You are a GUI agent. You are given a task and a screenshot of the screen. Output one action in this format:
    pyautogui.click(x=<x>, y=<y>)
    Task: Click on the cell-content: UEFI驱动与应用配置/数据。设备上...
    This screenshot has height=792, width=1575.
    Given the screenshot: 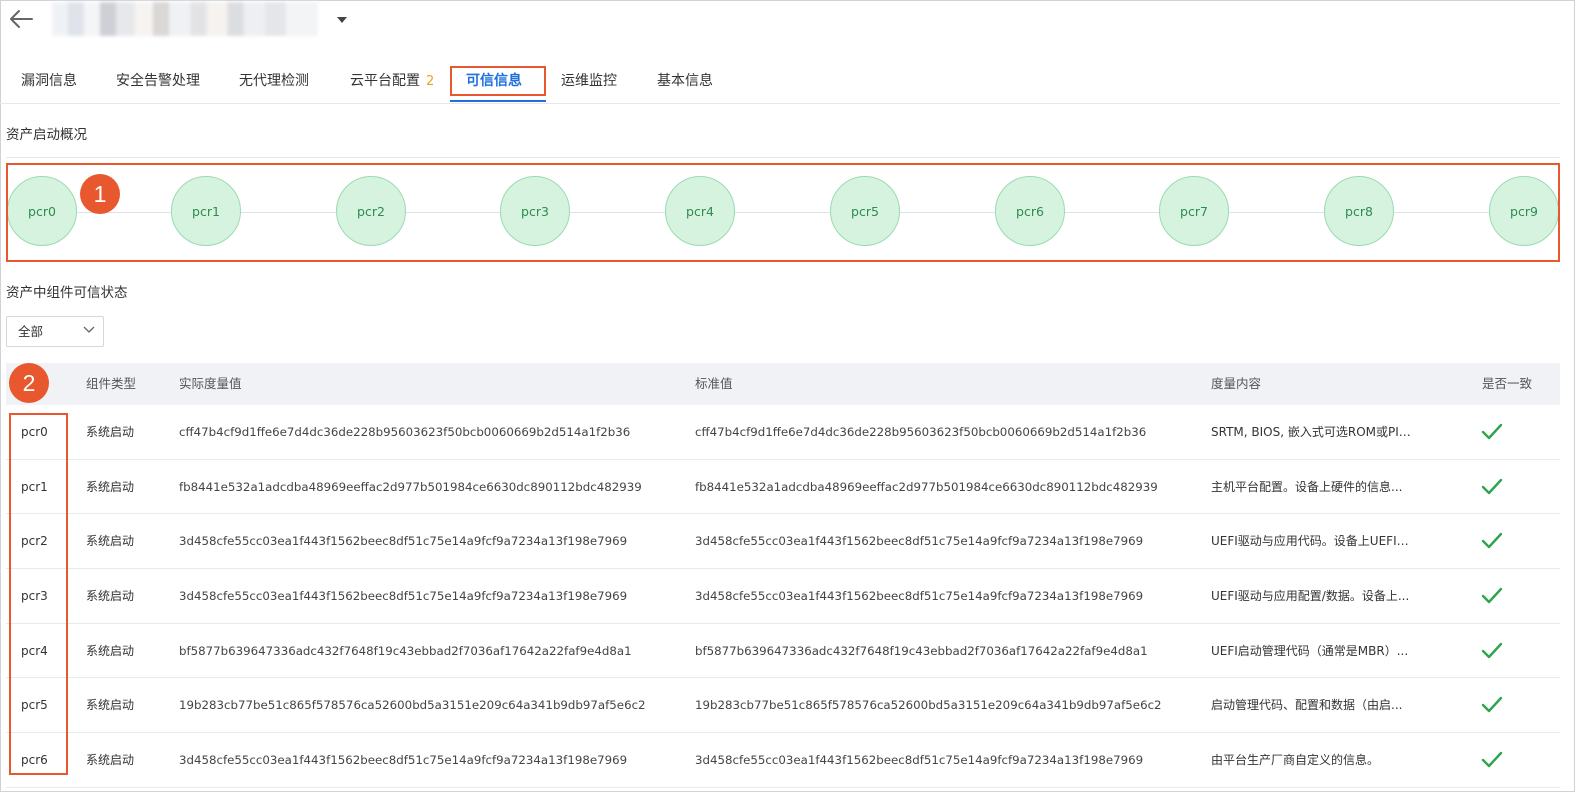 What is the action you would take?
    pyautogui.click(x=1310, y=596)
    